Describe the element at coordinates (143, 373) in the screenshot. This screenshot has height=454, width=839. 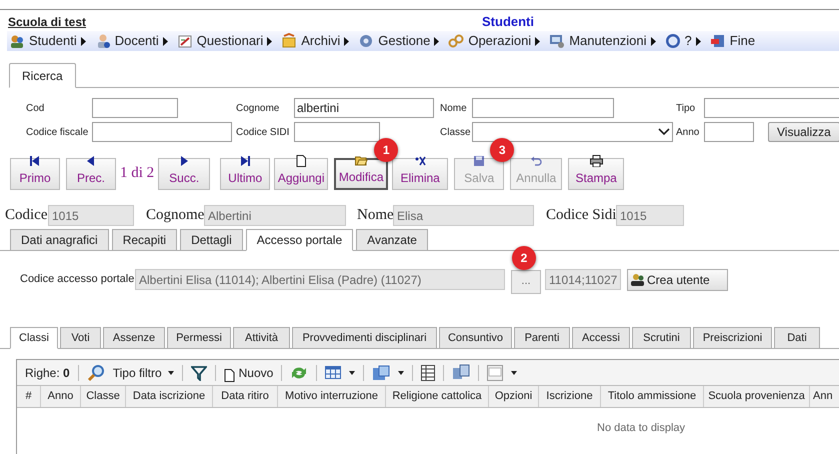
I see `filter-type-dropdown: Tipo filtro` at that location.